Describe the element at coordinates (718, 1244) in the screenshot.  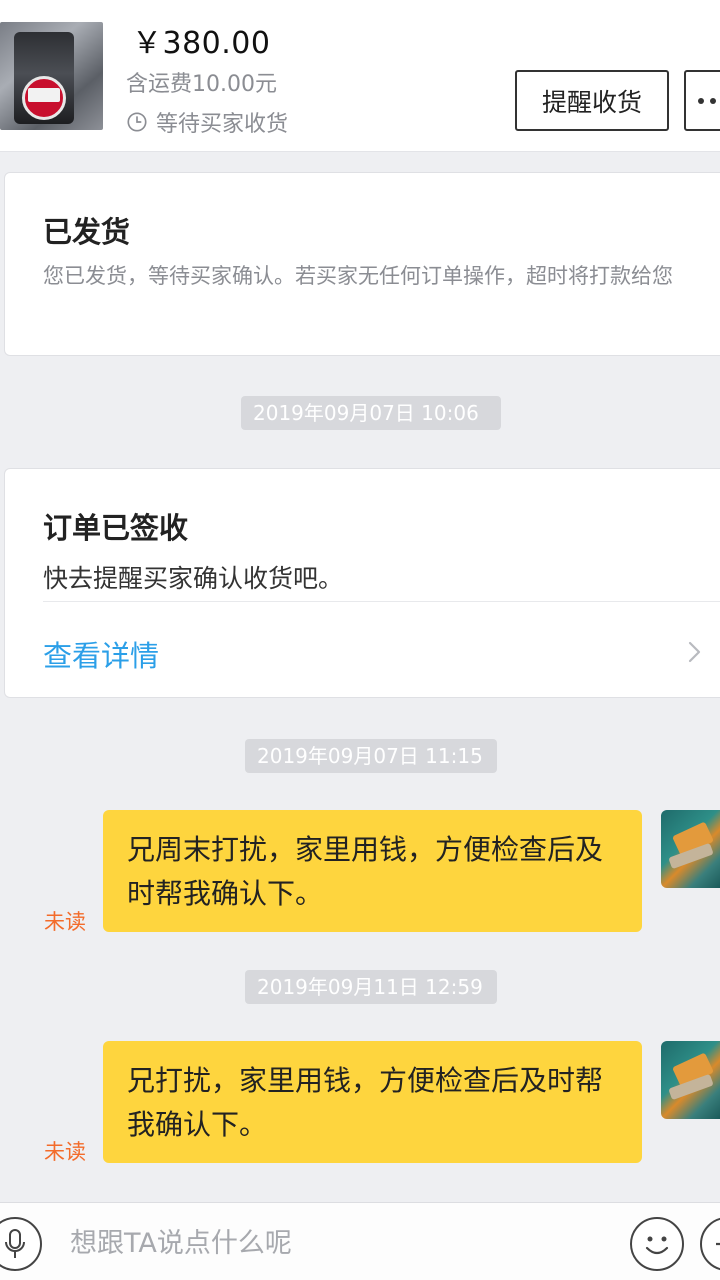
I see `plus-icon` at that location.